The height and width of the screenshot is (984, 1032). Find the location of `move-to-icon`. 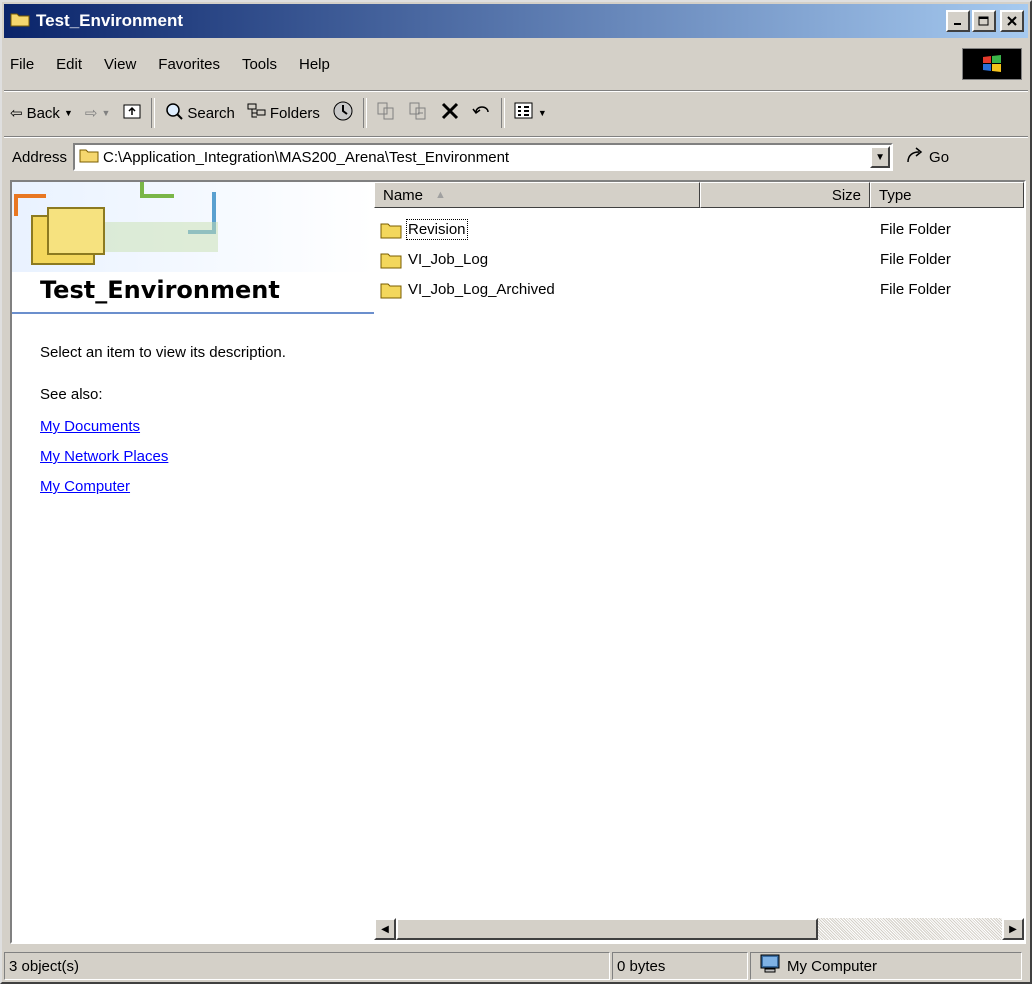

move-to-icon is located at coordinates (386, 113).